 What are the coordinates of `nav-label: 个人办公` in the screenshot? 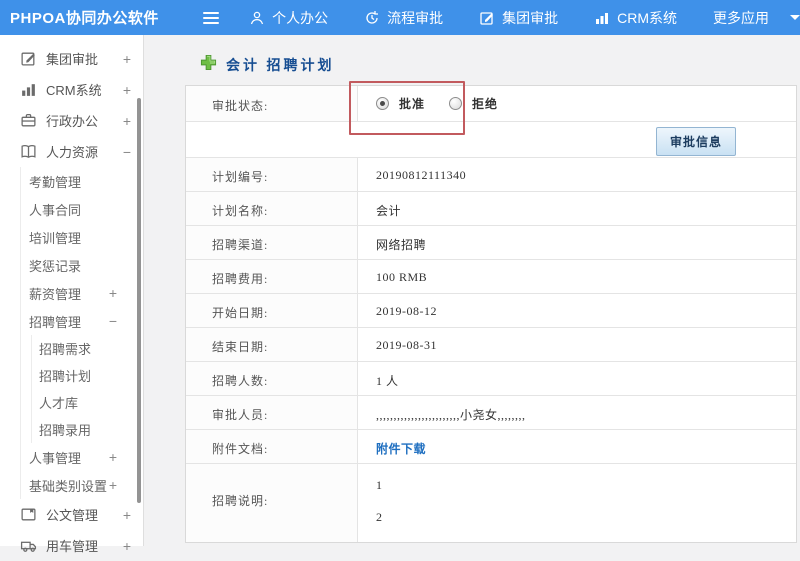 It's located at (300, 17).